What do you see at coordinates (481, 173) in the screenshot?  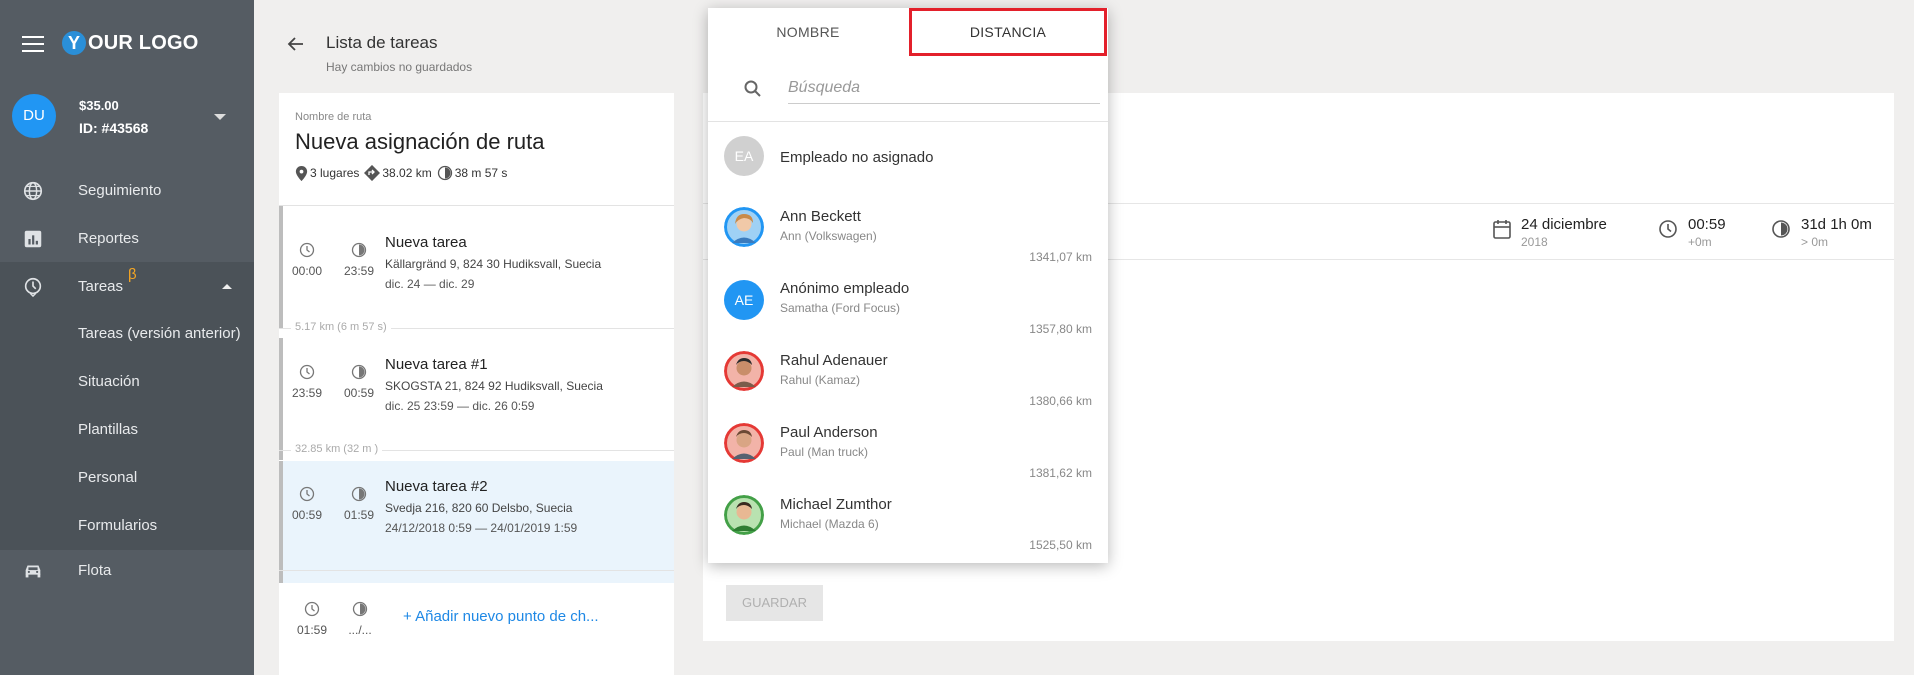 I see `duration-value: 38 m 57 s` at bounding box center [481, 173].